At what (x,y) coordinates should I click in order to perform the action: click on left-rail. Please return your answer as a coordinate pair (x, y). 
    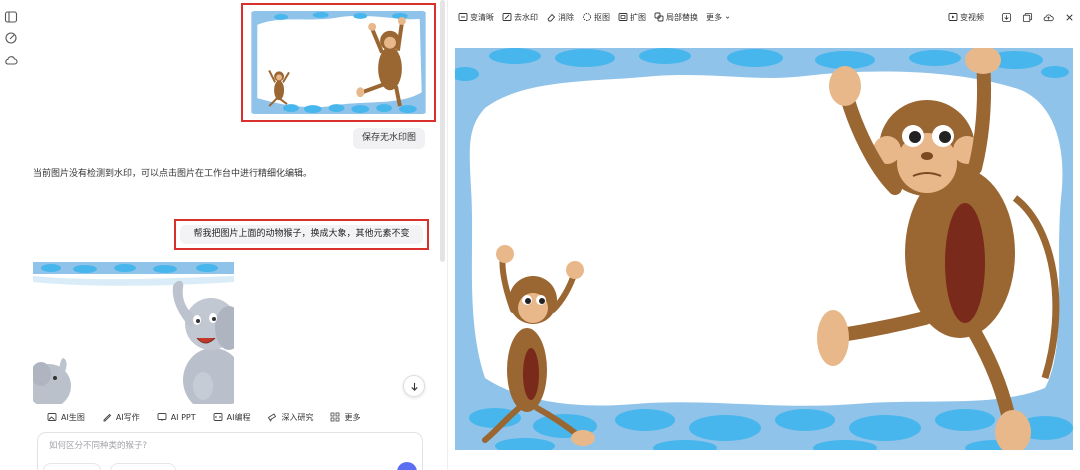
    Looking at the image, I should click on (11, 235).